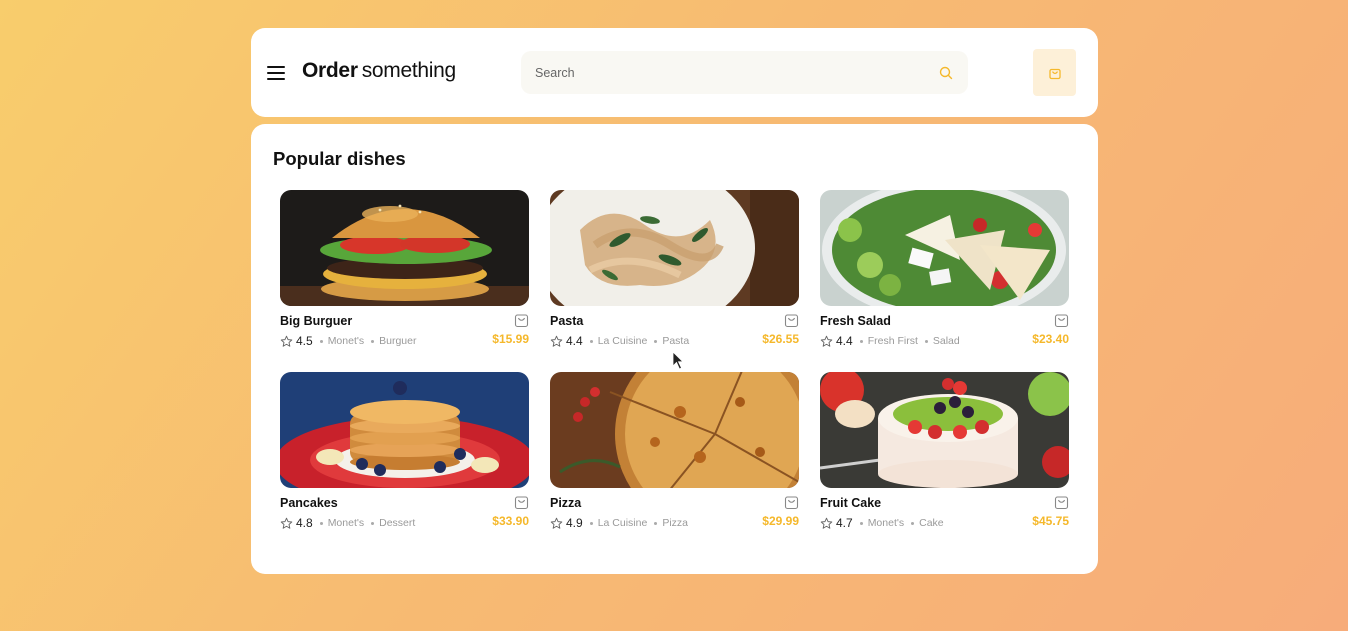 The height and width of the screenshot is (631, 1348). I want to click on top-bar: Order something, so click(674, 72).